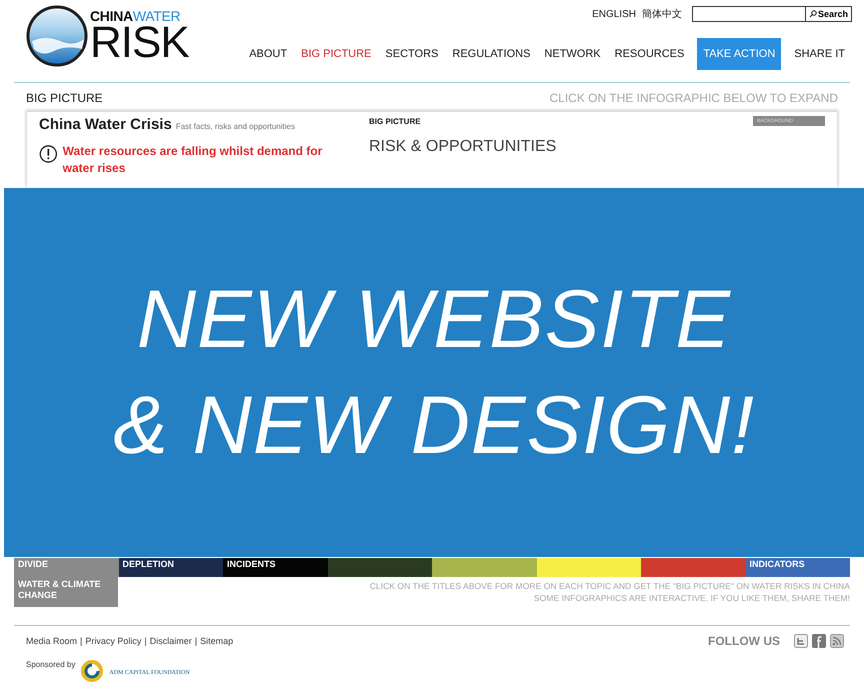  What do you see at coordinates (105, 124) in the screenshot?
I see `infographic-title: China Water Crisis` at bounding box center [105, 124].